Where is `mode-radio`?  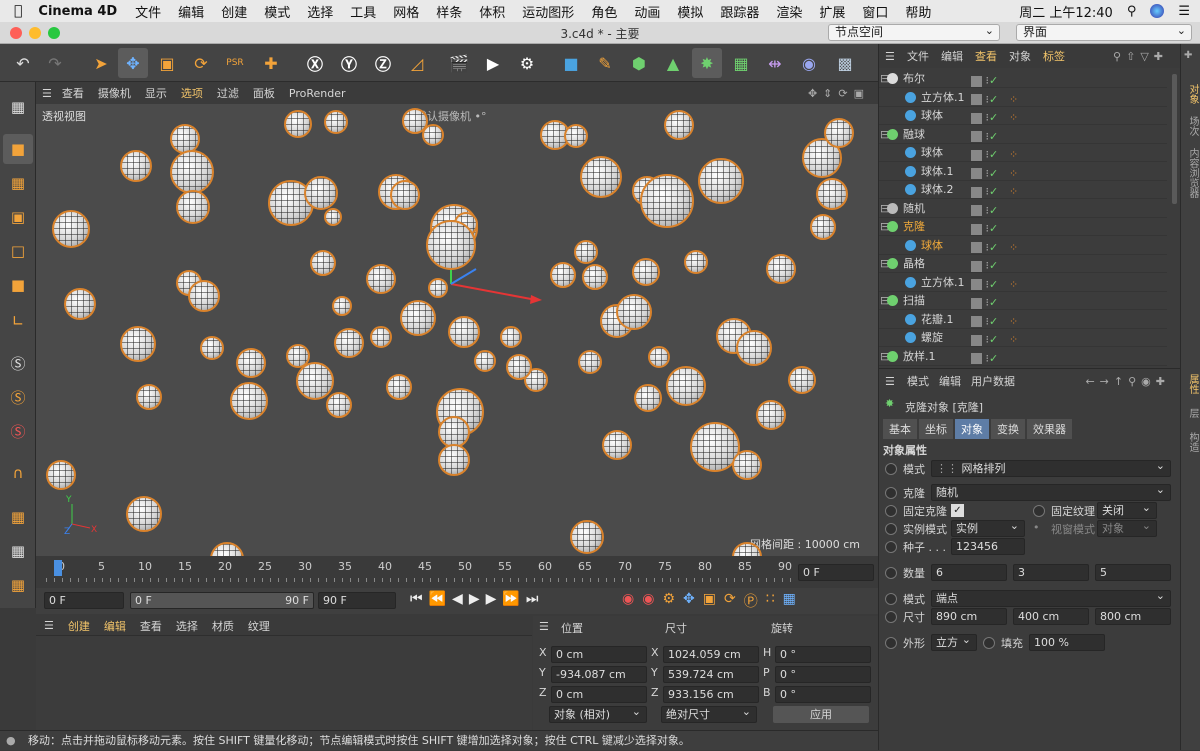
mode-radio is located at coordinates (891, 469).